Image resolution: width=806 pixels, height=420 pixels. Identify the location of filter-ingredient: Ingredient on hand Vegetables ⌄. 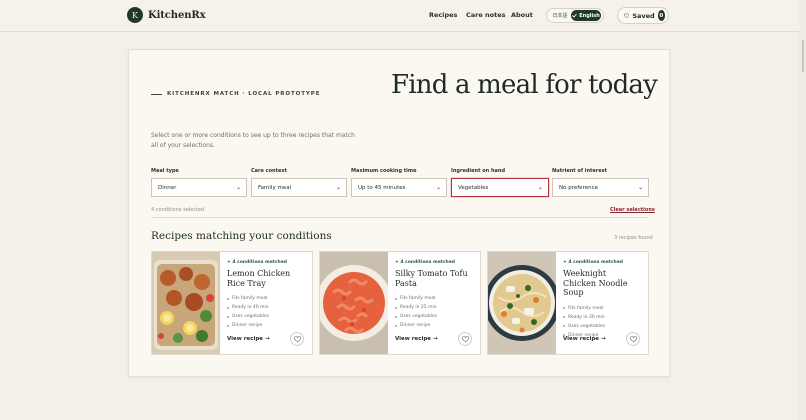
(500, 182).